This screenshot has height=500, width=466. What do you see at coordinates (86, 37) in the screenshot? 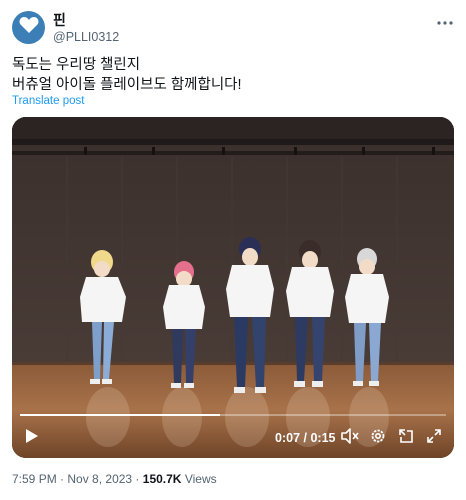
I see `user-handle: @PLLI0312` at bounding box center [86, 37].